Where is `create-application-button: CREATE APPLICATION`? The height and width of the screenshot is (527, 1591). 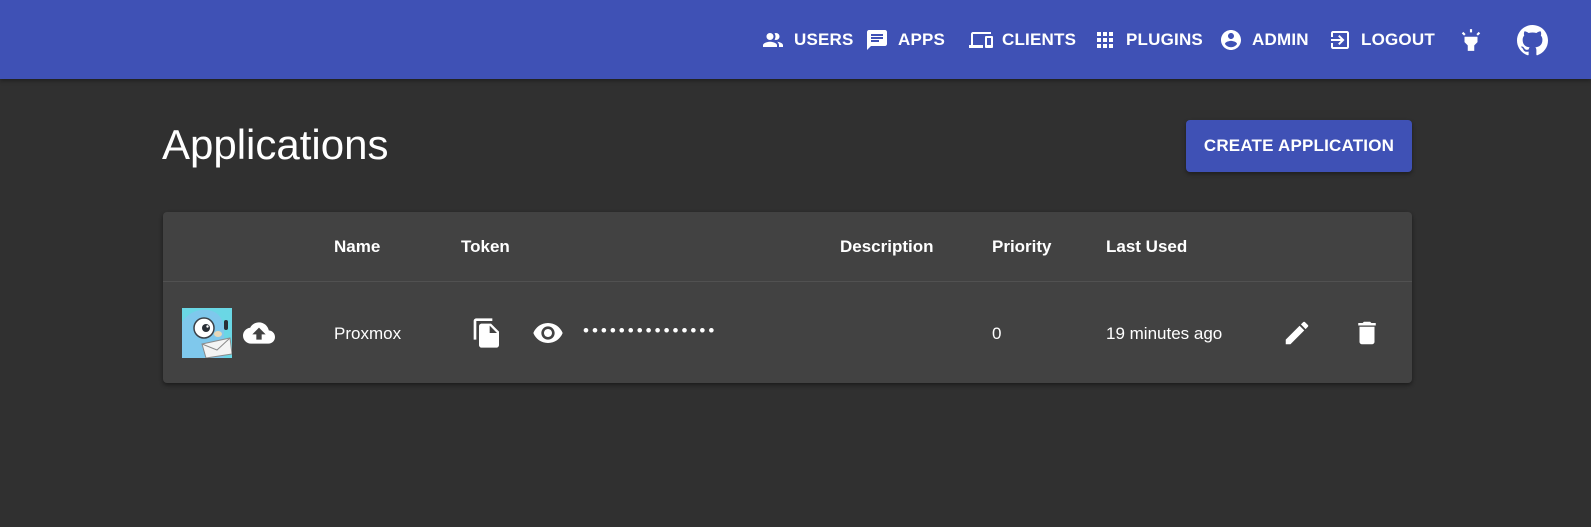
create-application-button: CREATE APPLICATION is located at coordinates (1299, 146).